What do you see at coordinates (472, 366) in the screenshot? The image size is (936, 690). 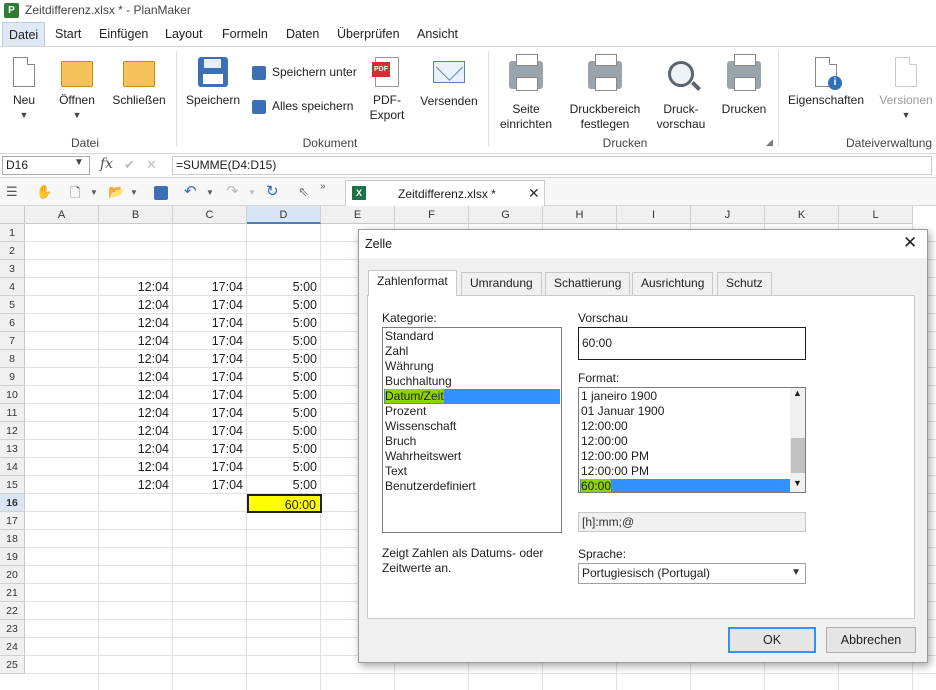 I see `kategorie-item: Währung` at bounding box center [472, 366].